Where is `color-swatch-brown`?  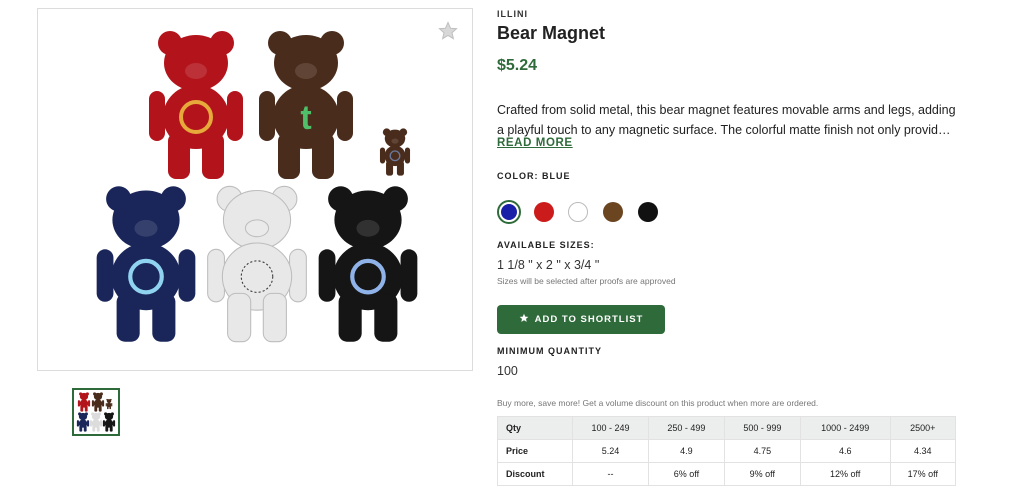
color-swatch-brown is located at coordinates (613, 212).